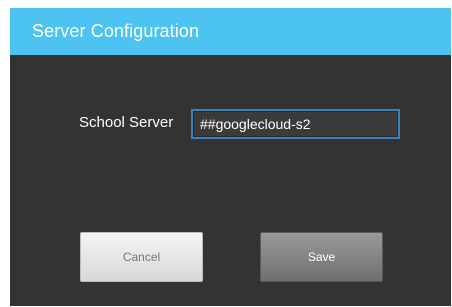  What do you see at coordinates (321, 257) in the screenshot?
I see `save-button: Save` at bounding box center [321, 257].